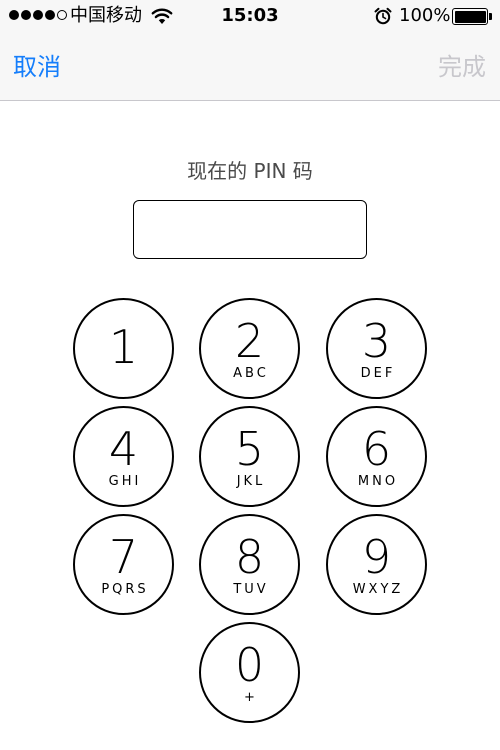 This screenshot has width=500, height=750. I want to click on battery-fill, so click(470, 16).